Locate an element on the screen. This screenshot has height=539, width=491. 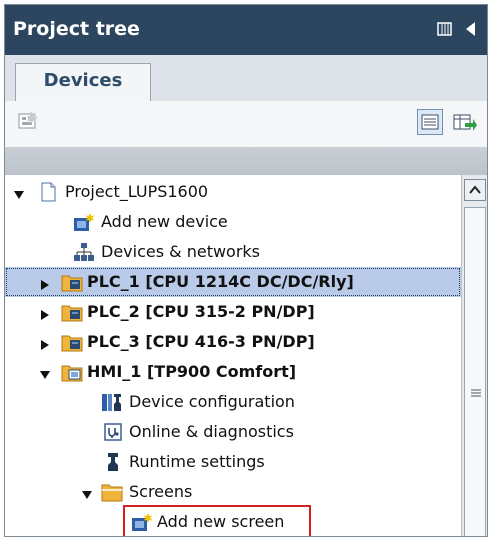
runtime-settings-label: Runtime settings is located at coordinates (197, 461).